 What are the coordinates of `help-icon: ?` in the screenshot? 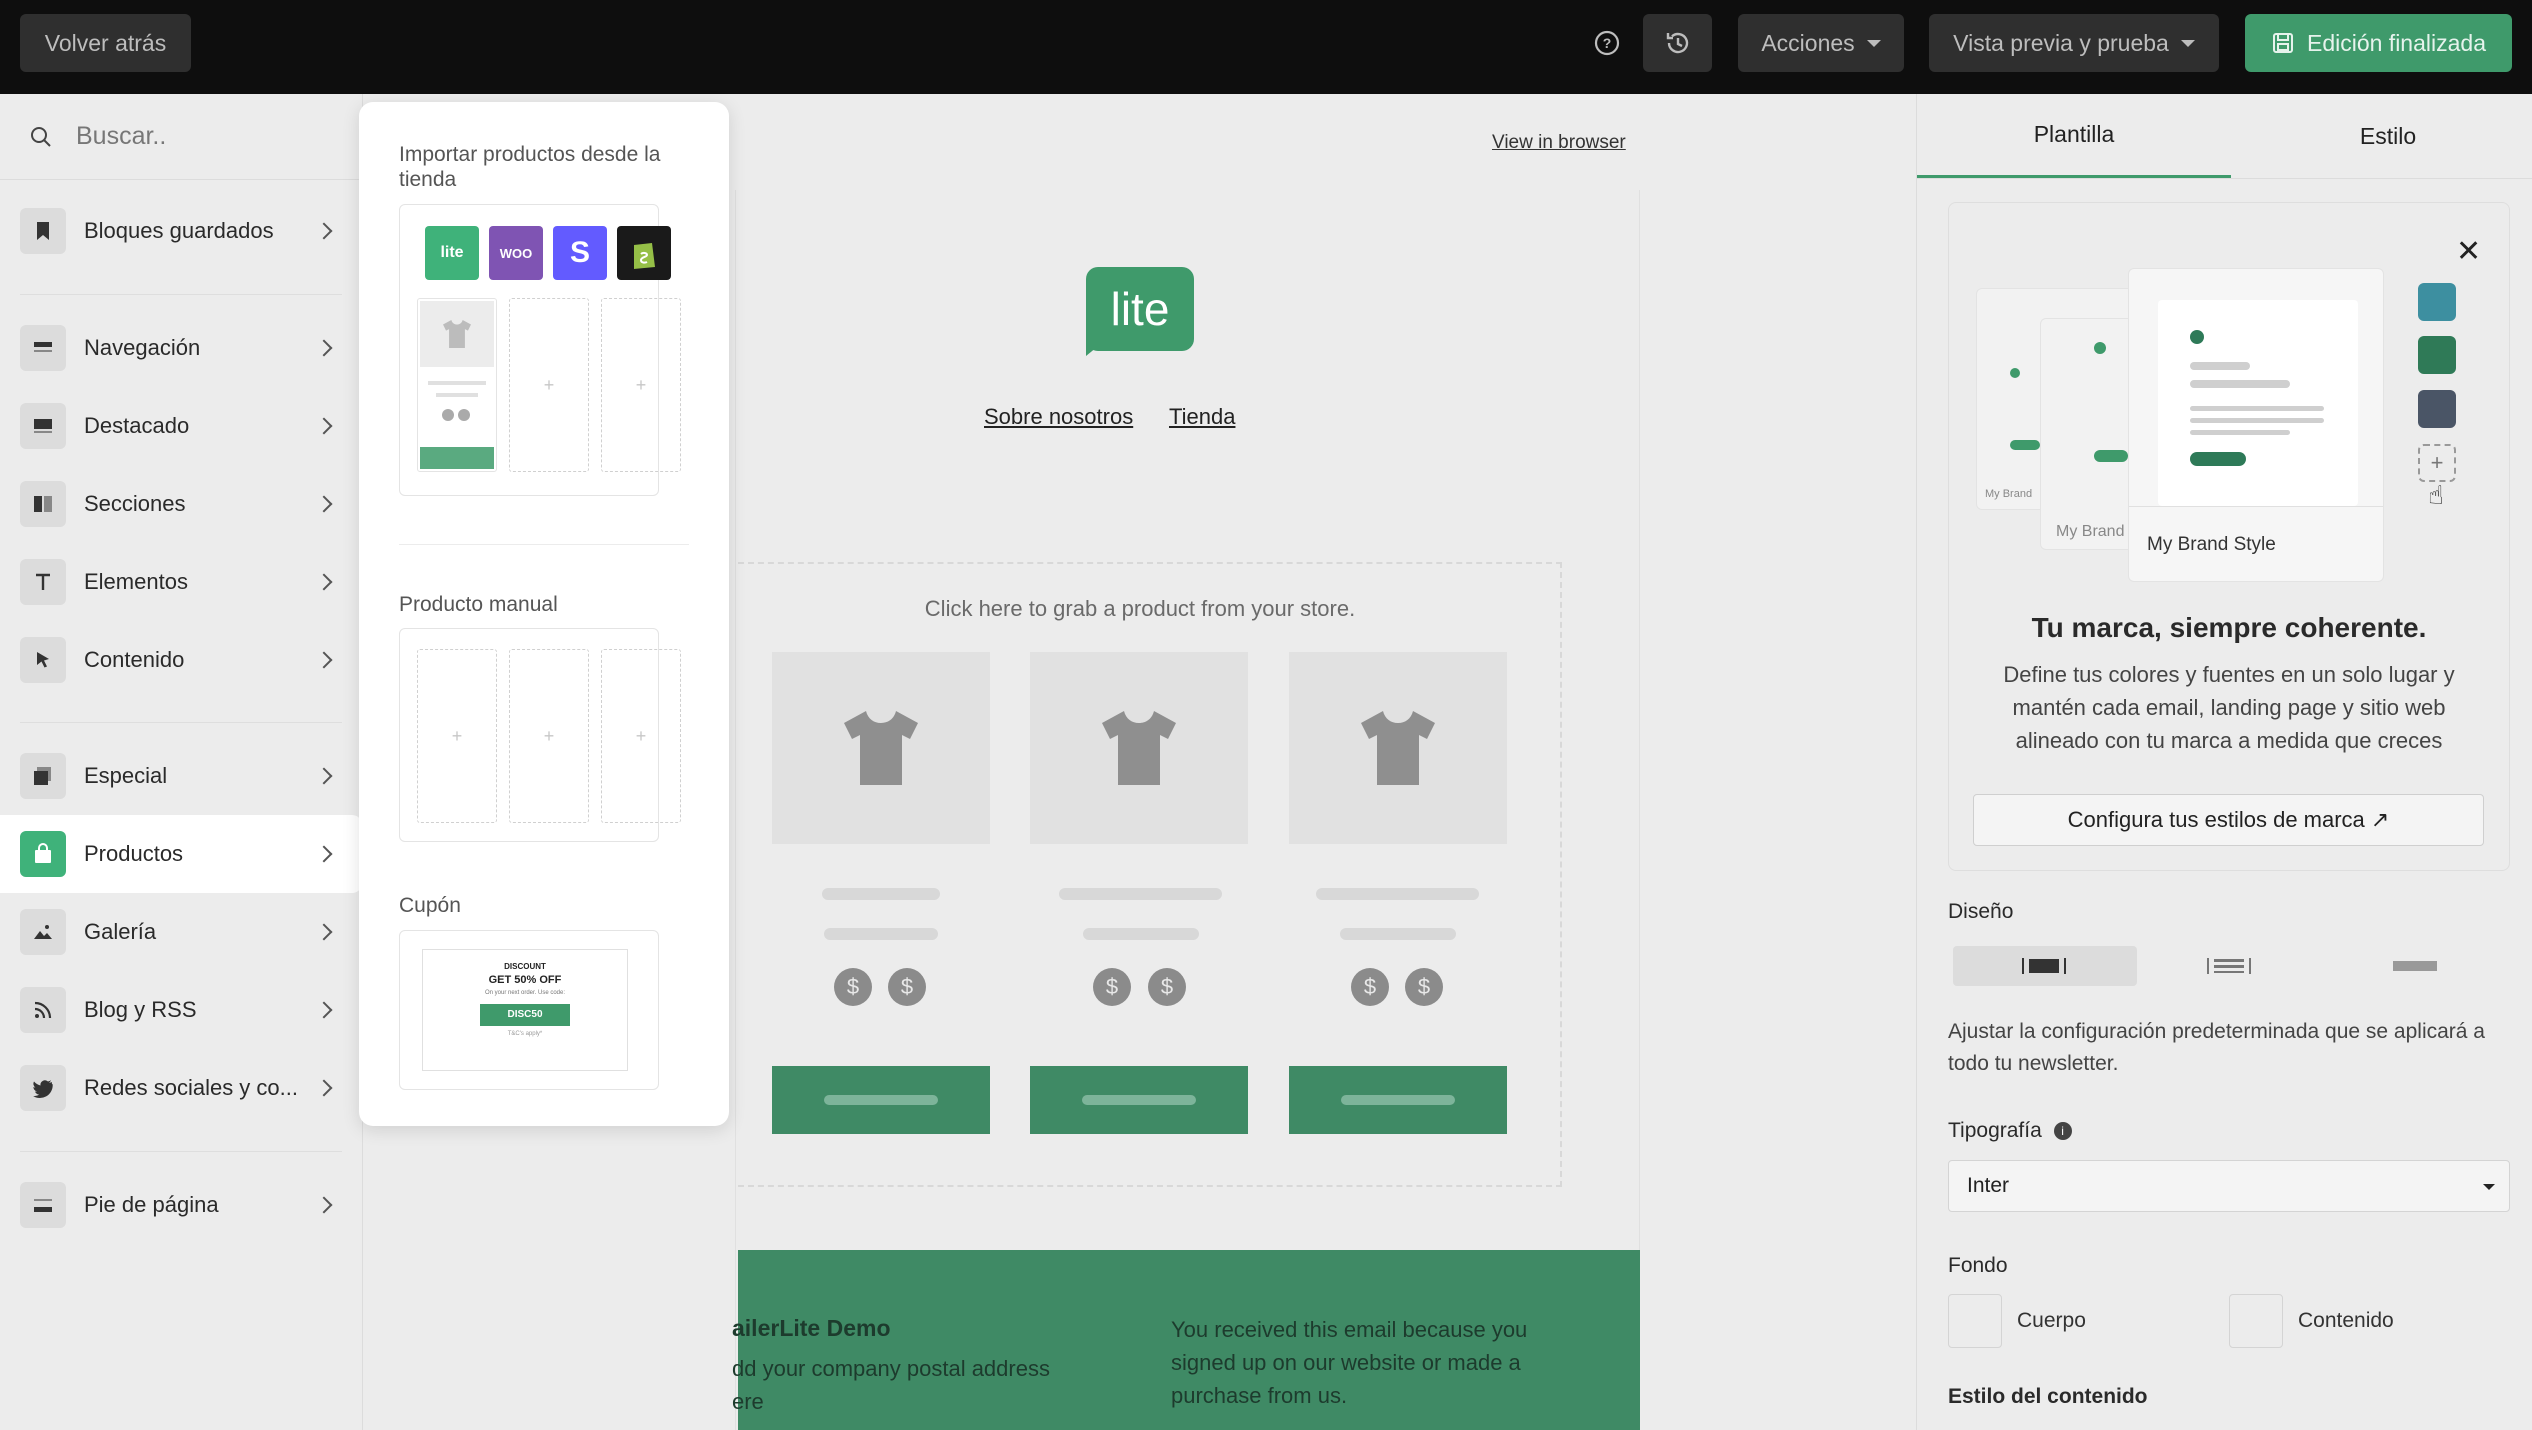 It's located at (1607, 43).